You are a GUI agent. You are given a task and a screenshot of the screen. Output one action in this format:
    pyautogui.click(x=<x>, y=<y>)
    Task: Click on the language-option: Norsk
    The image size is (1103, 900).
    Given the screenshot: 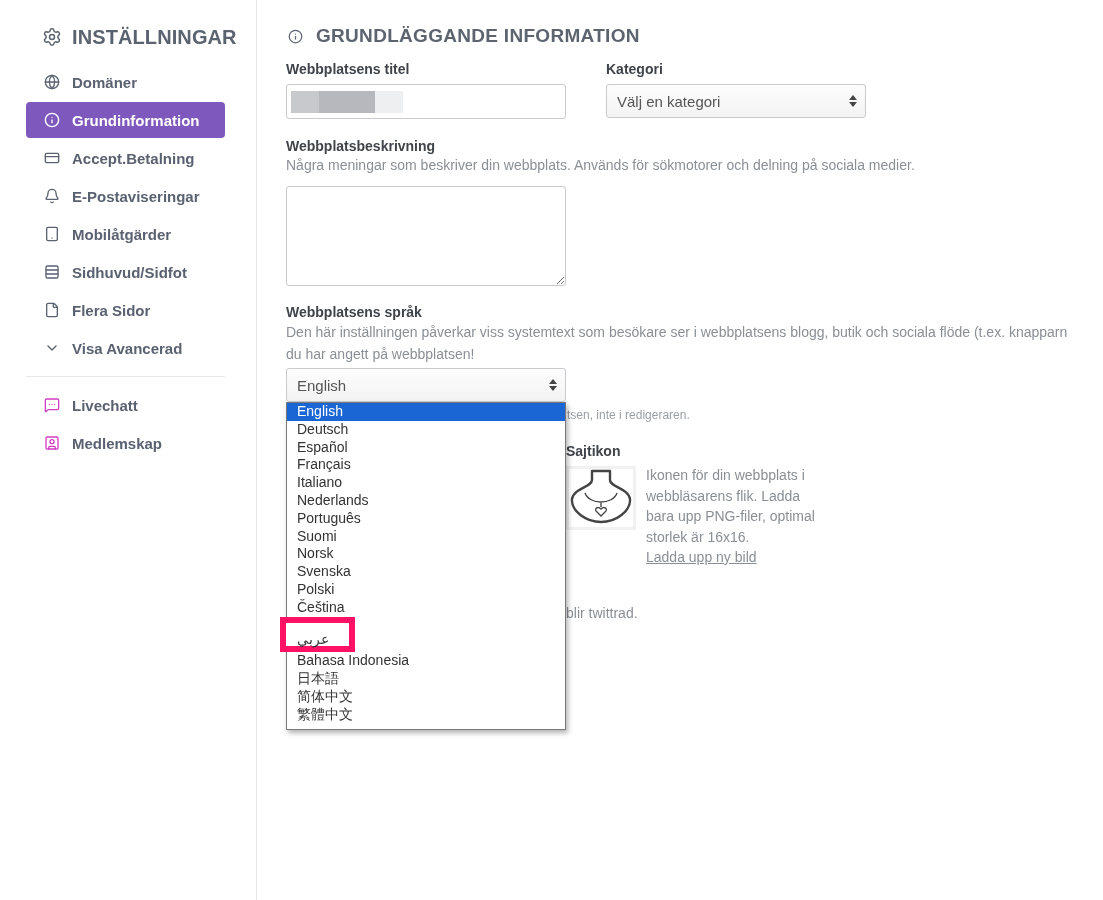 What is the action you would take?
    pyautogui.click(x=426, y=554)
    